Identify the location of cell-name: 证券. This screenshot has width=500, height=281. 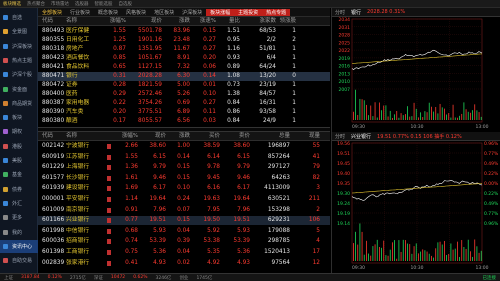
(72, 85).